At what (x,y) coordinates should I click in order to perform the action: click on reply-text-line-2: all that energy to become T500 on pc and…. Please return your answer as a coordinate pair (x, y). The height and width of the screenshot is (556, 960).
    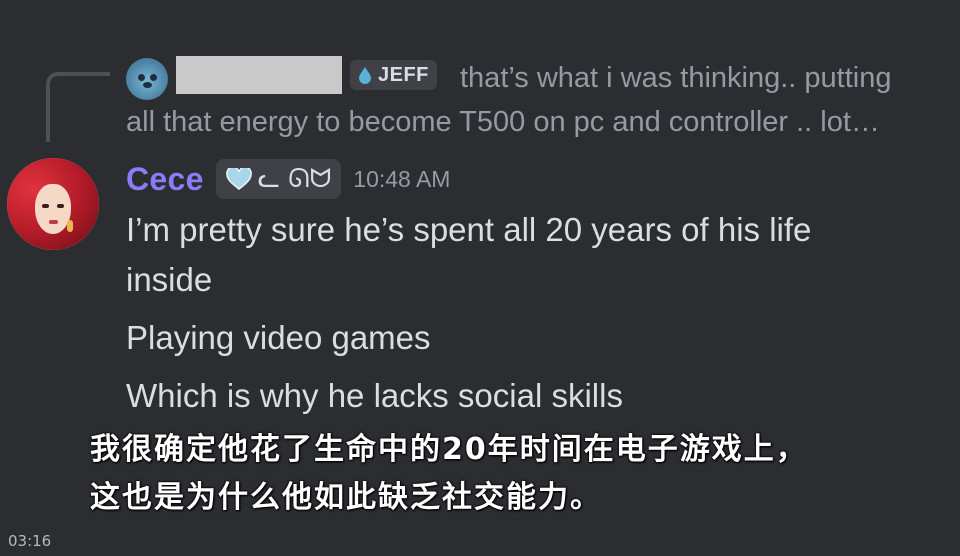
    Looking at the image, I should click on (503, 122).